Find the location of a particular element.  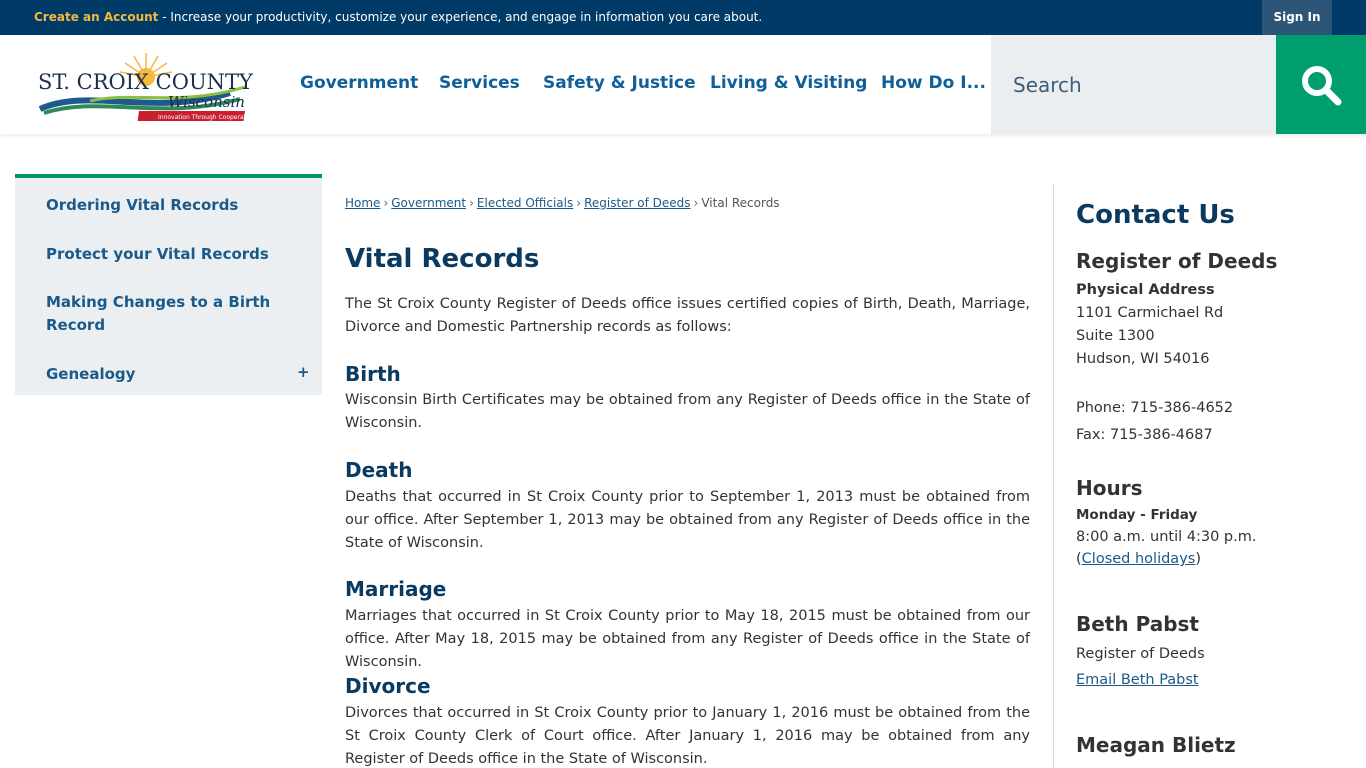

search-button is located at coordinates (1321, 84).